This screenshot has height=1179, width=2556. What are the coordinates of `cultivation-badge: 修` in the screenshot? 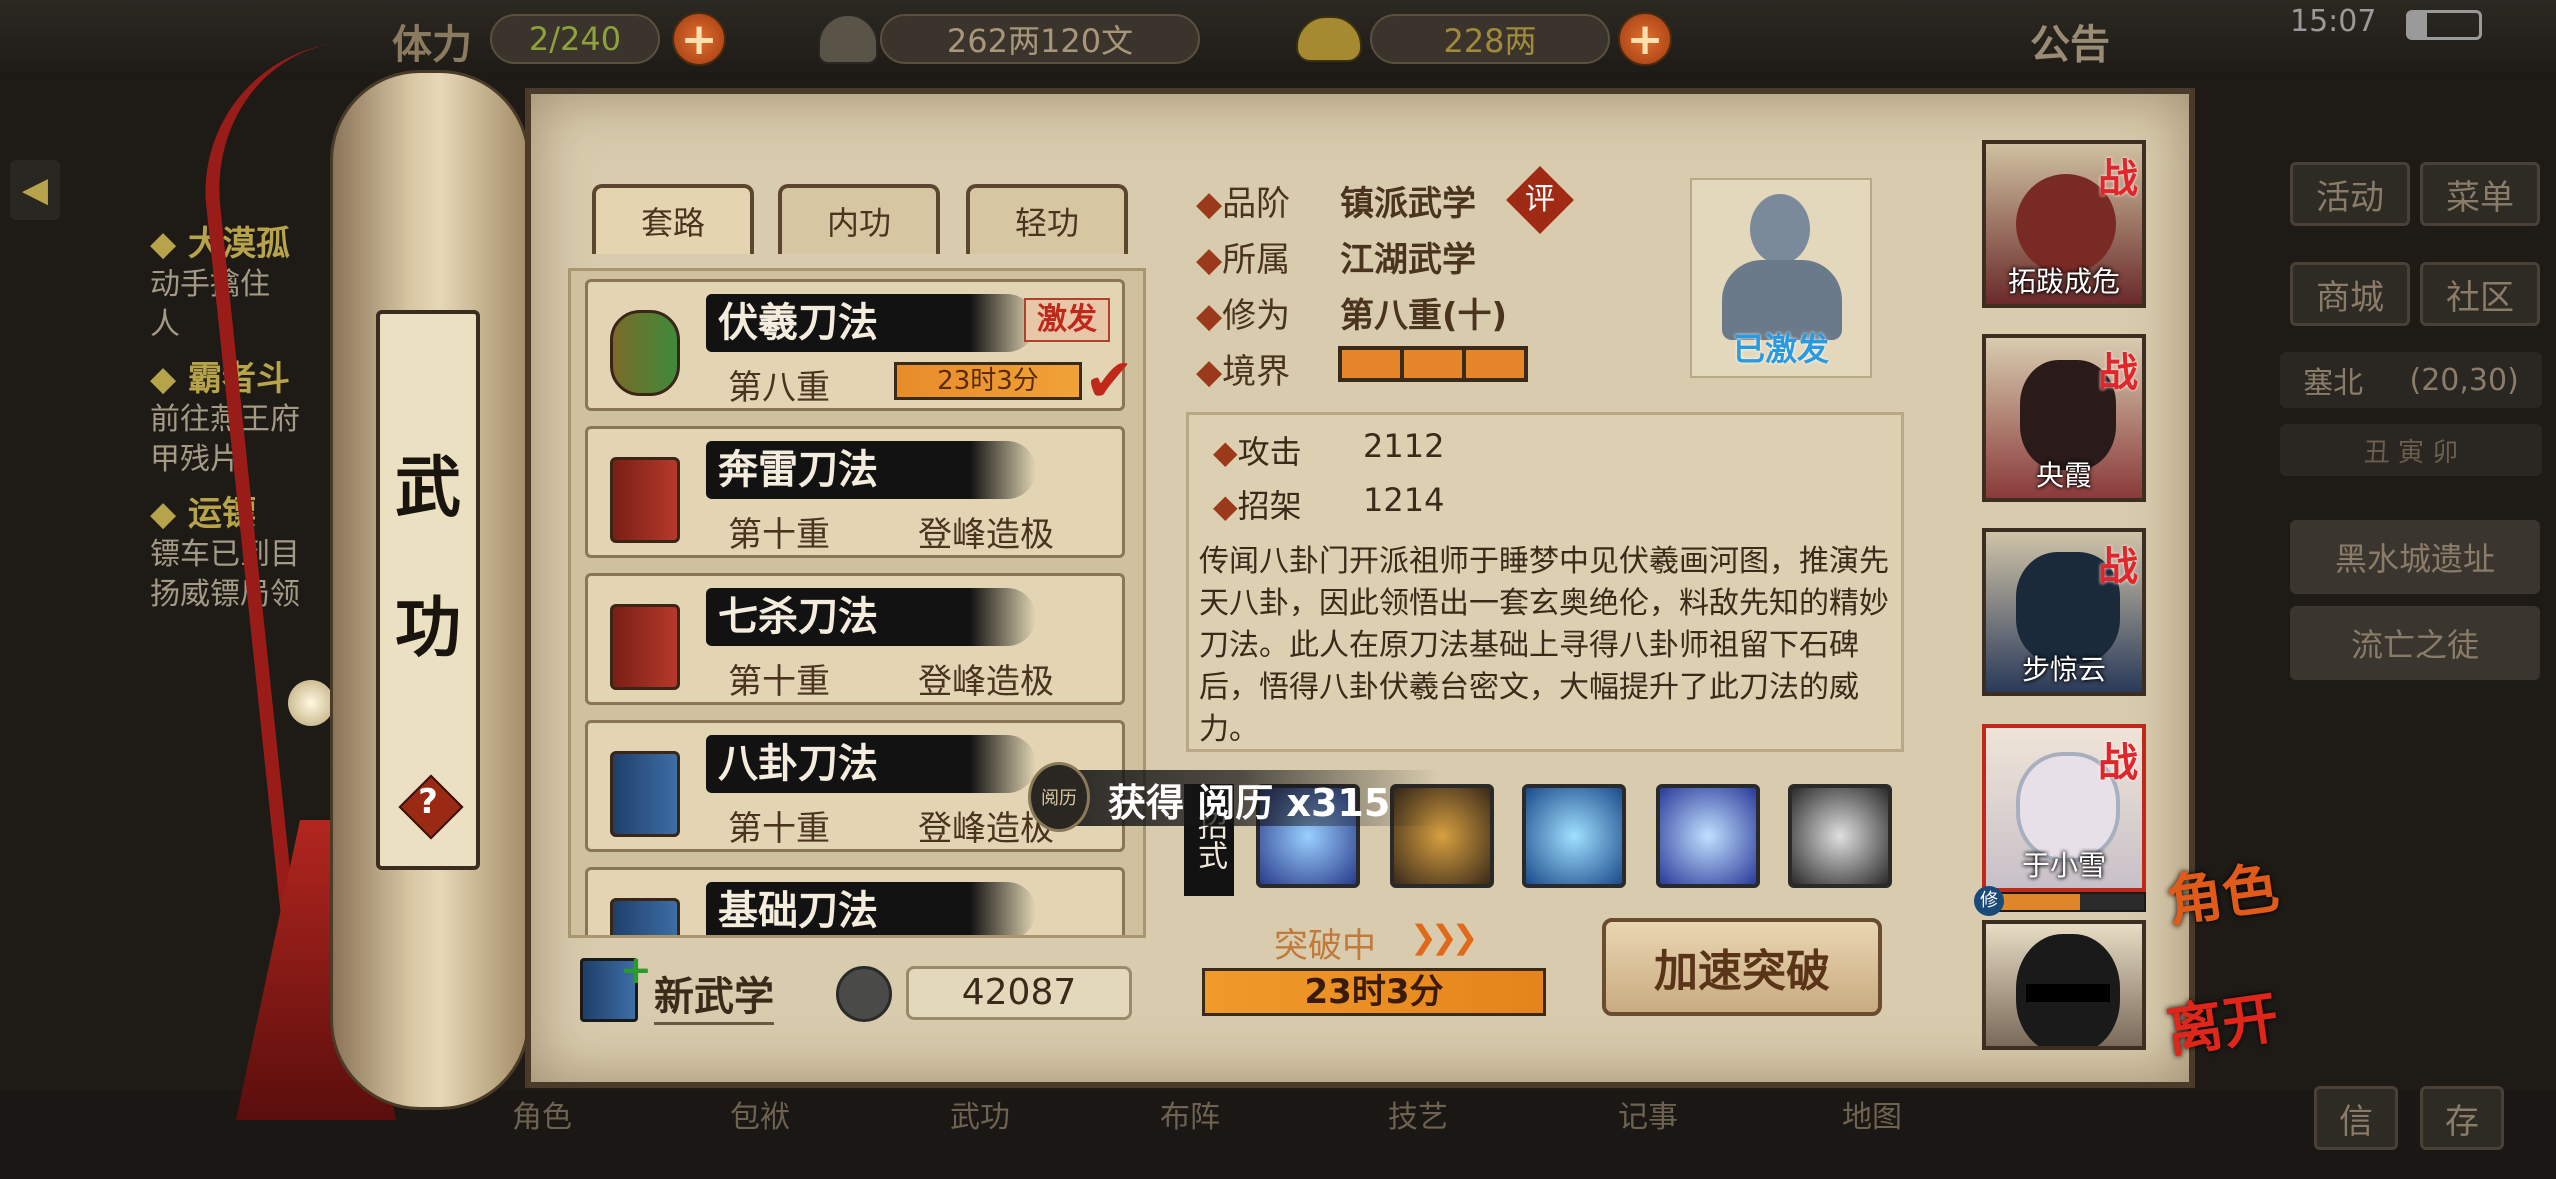 It's located at (1989, 901).